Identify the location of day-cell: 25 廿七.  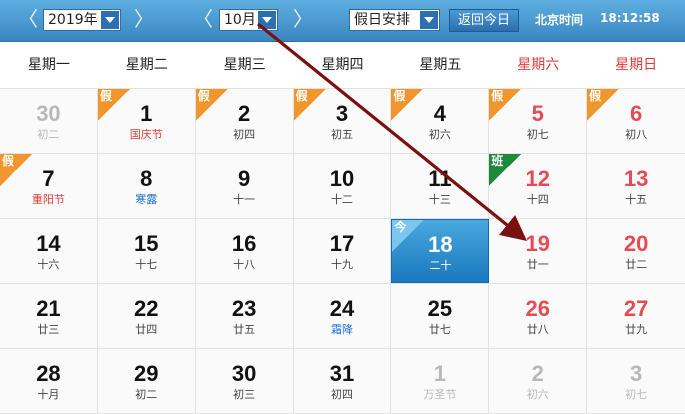
(440, 316).